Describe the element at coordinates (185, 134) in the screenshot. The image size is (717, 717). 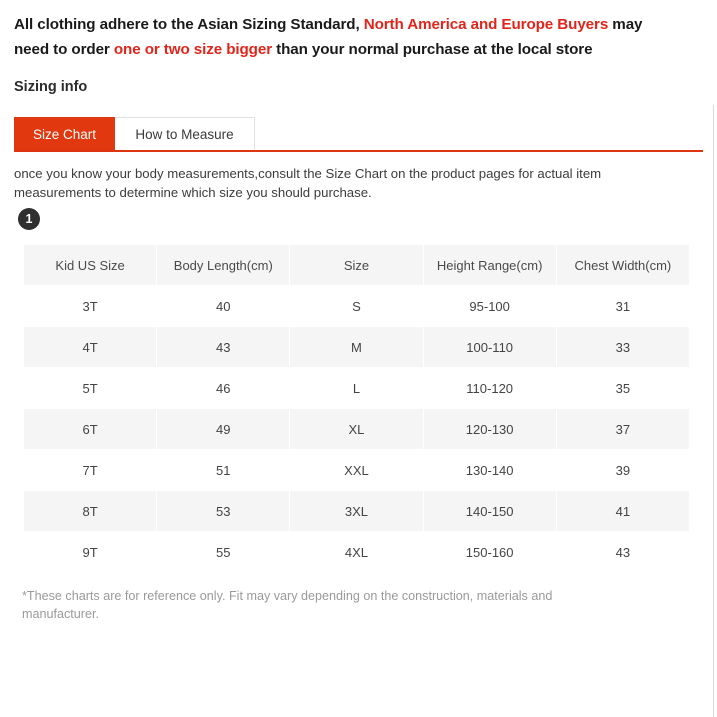
I see `tab-how-to-measure: How to Measure` at that location.